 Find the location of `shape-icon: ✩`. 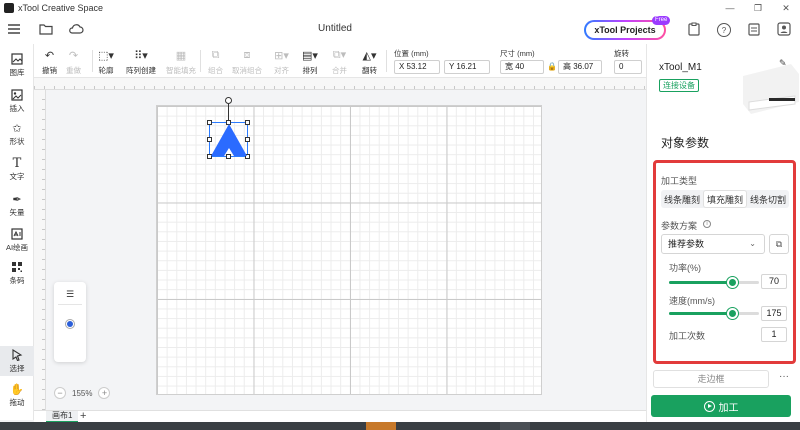

shape-icon: ✩ is located at coordinates (17, 128).